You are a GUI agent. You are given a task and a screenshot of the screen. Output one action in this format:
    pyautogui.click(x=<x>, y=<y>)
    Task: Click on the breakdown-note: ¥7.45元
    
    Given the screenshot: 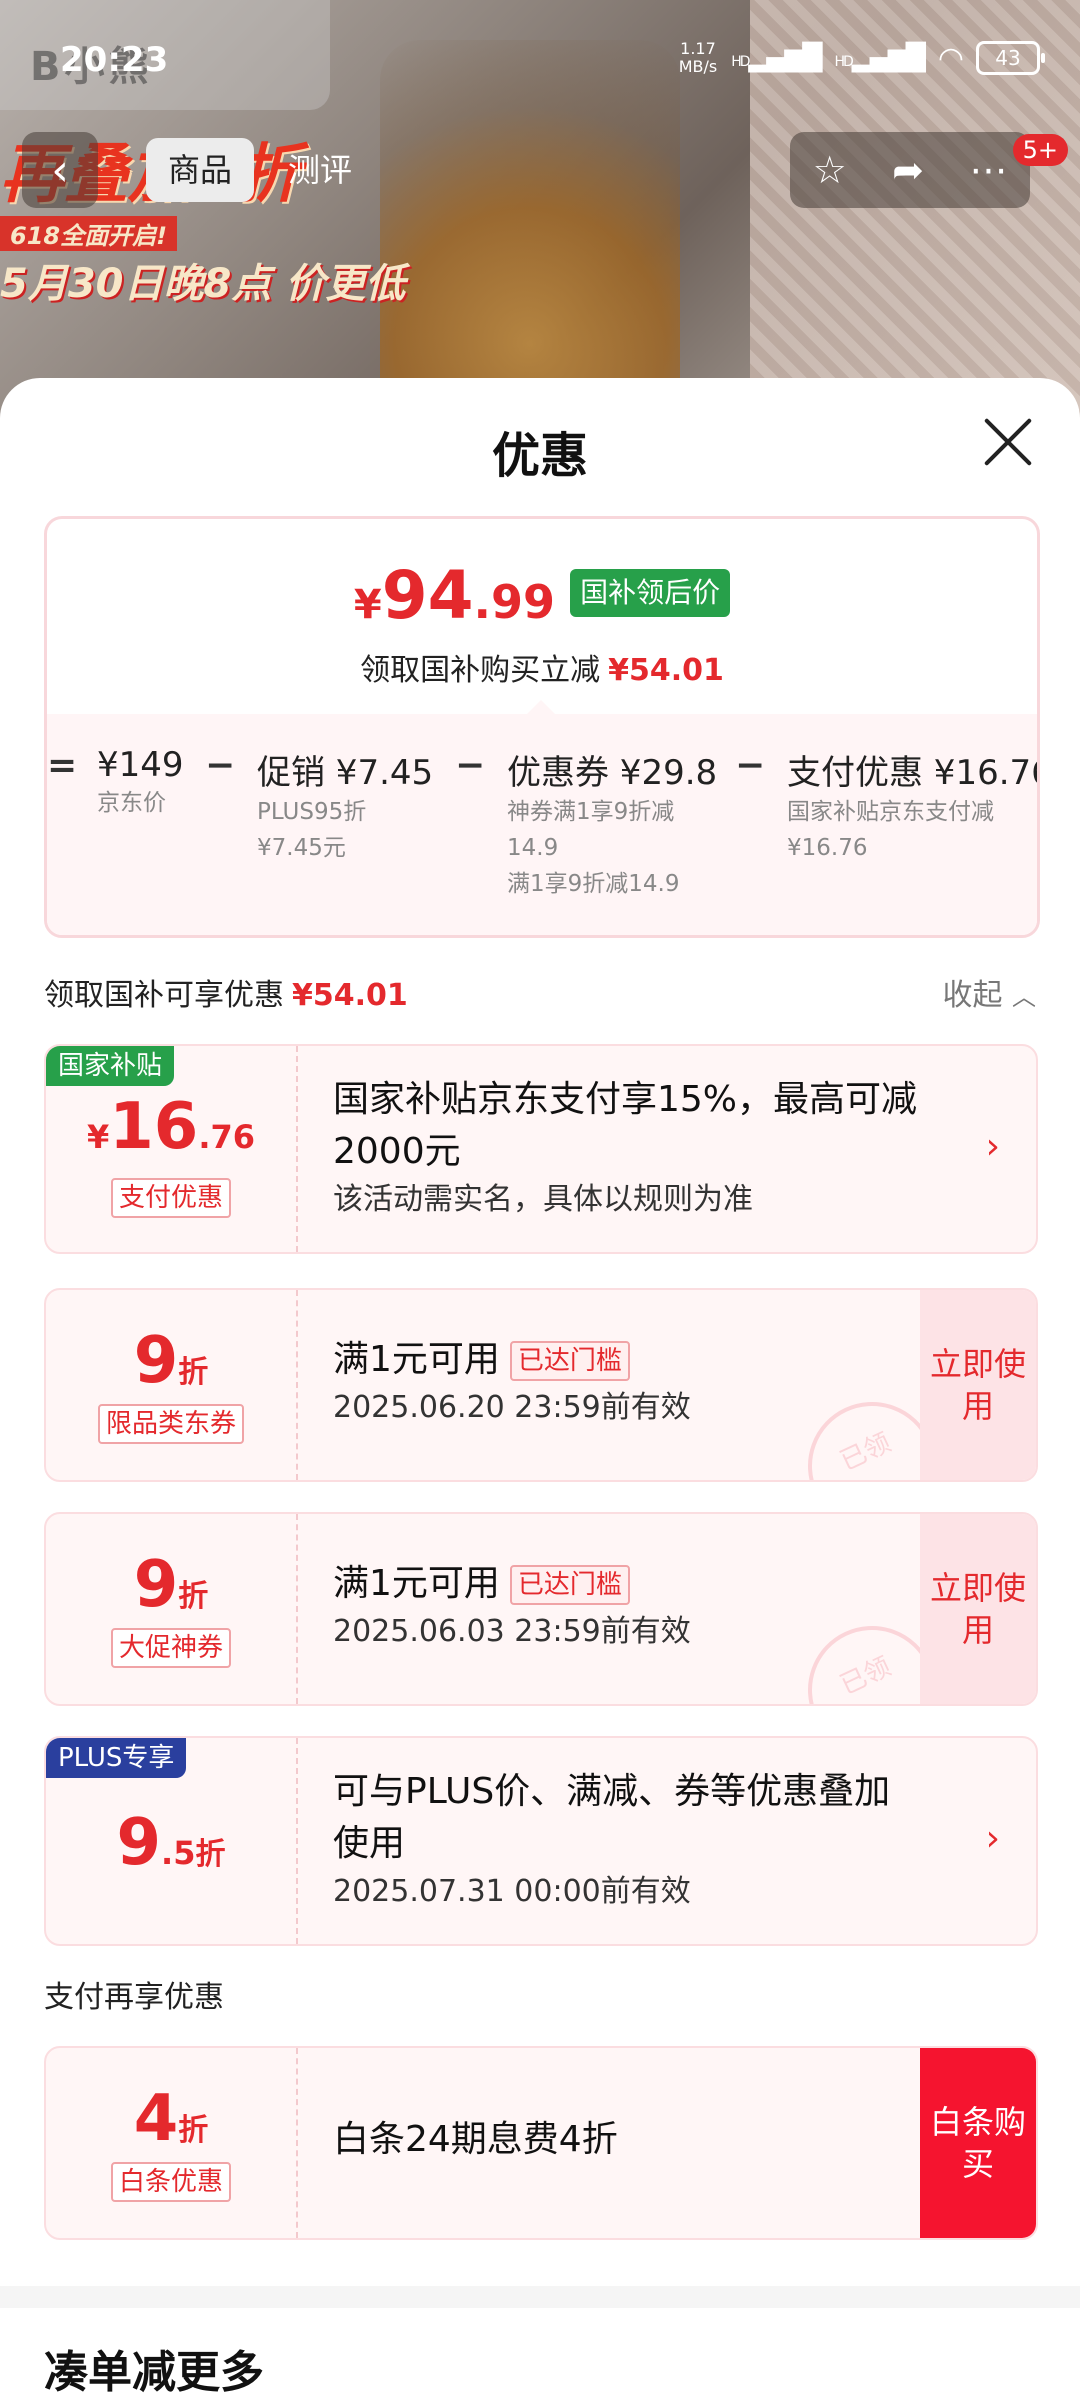 What is the action you would take?
    pyautogui.click(x=301, y=848)
    